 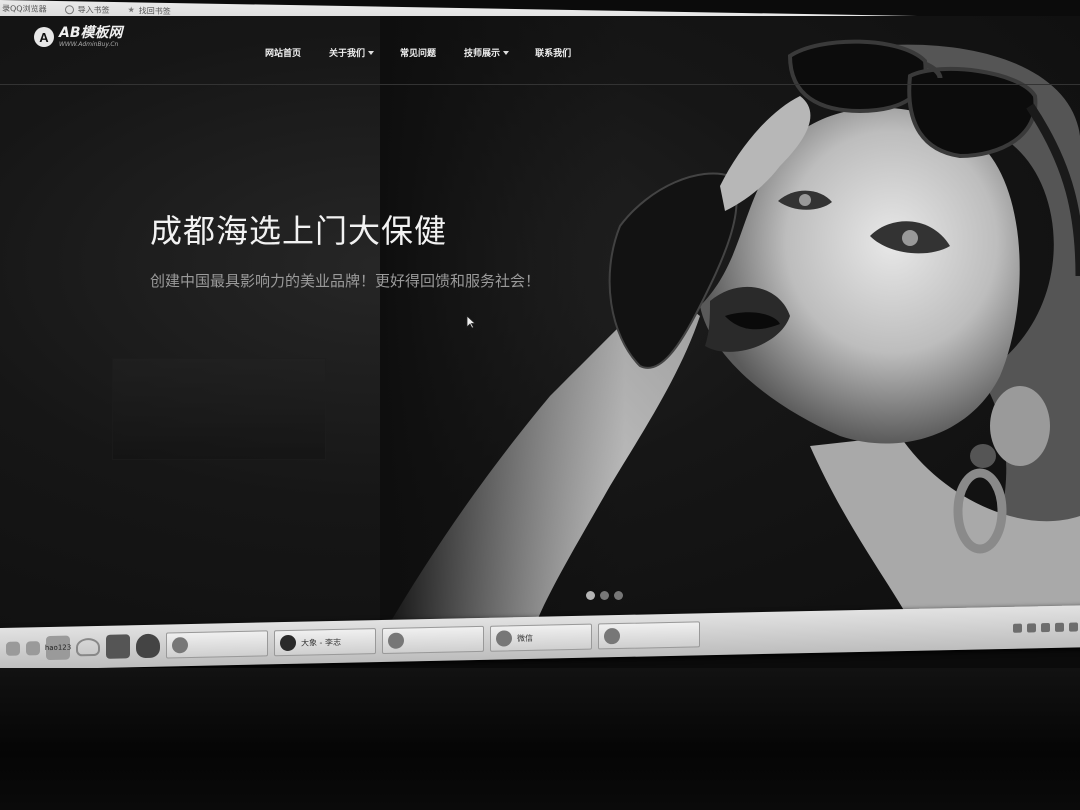 I want to click on nav-label: 网站首页, so click(x=283, y=54).